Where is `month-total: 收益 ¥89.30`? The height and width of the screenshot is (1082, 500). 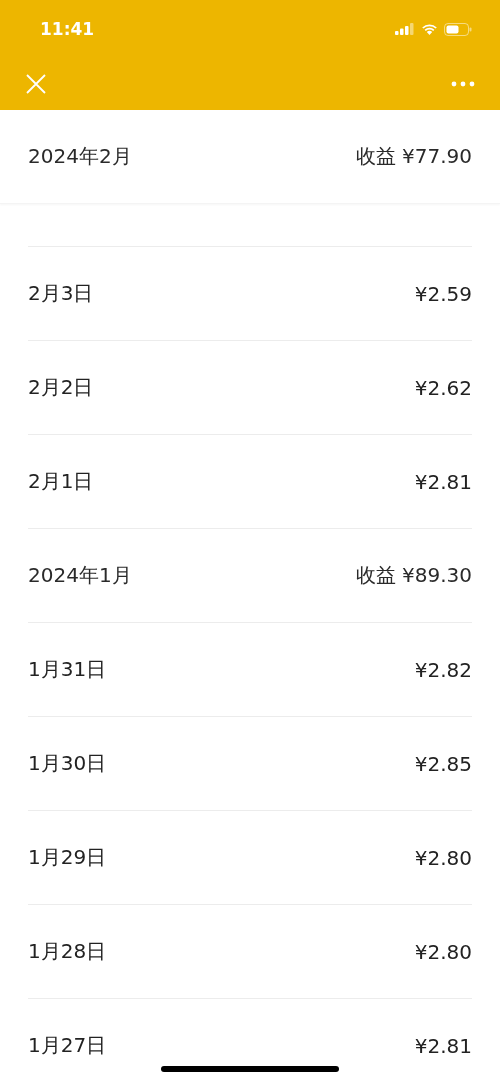
month-total: 收益 ¥89.30 is located at coordinates (413, 575).